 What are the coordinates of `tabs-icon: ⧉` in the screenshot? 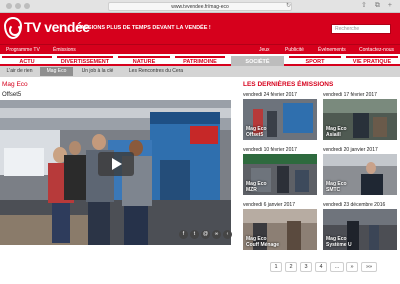 It's located at (377, 6).